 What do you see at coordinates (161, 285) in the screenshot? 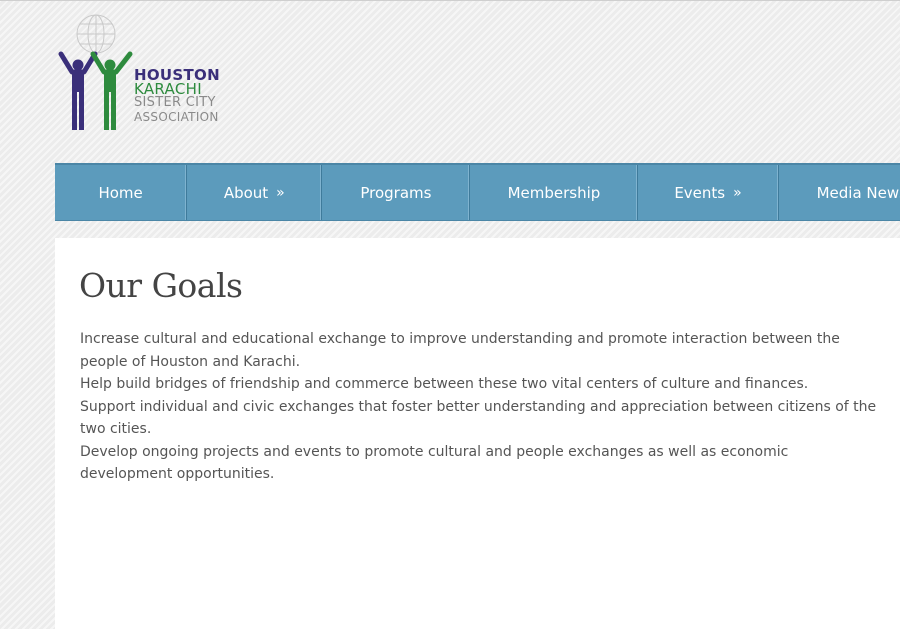
I see `page-title: Our Goals` at bounding box center [161, 285].